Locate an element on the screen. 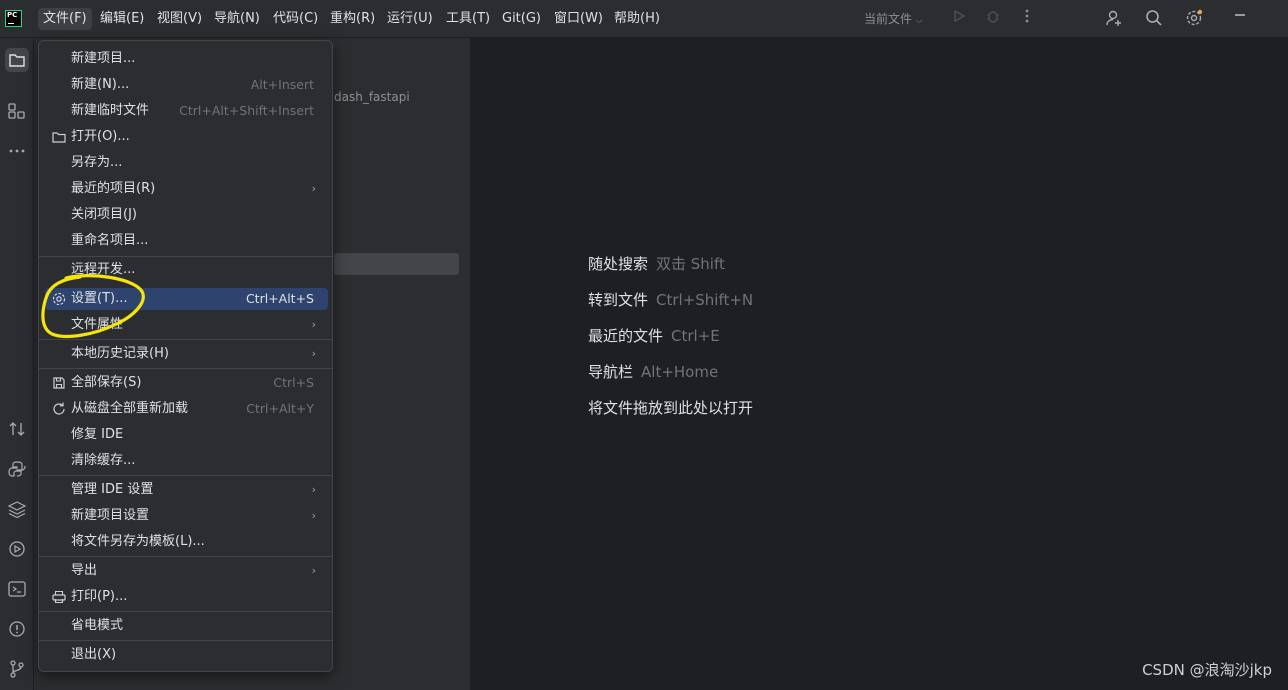  menu-label: 新建临时文件 is located at coordinates (110, 110).